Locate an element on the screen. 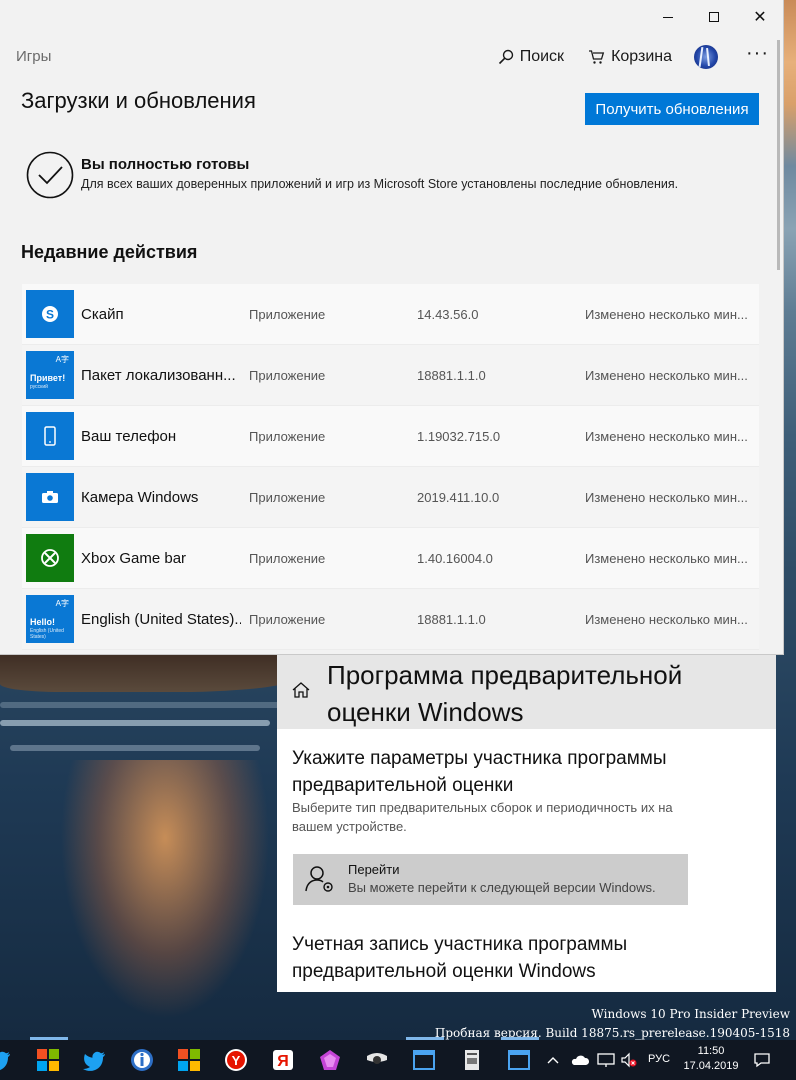 The image size is (796, 1080). watermark-line-1: Windows 10 Pro Insider Preview is located at coordinates (690, 1014).